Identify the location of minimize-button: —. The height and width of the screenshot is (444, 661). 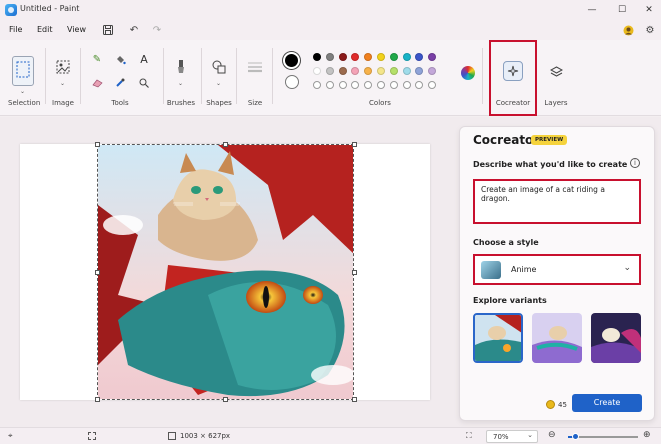
(592, 10).